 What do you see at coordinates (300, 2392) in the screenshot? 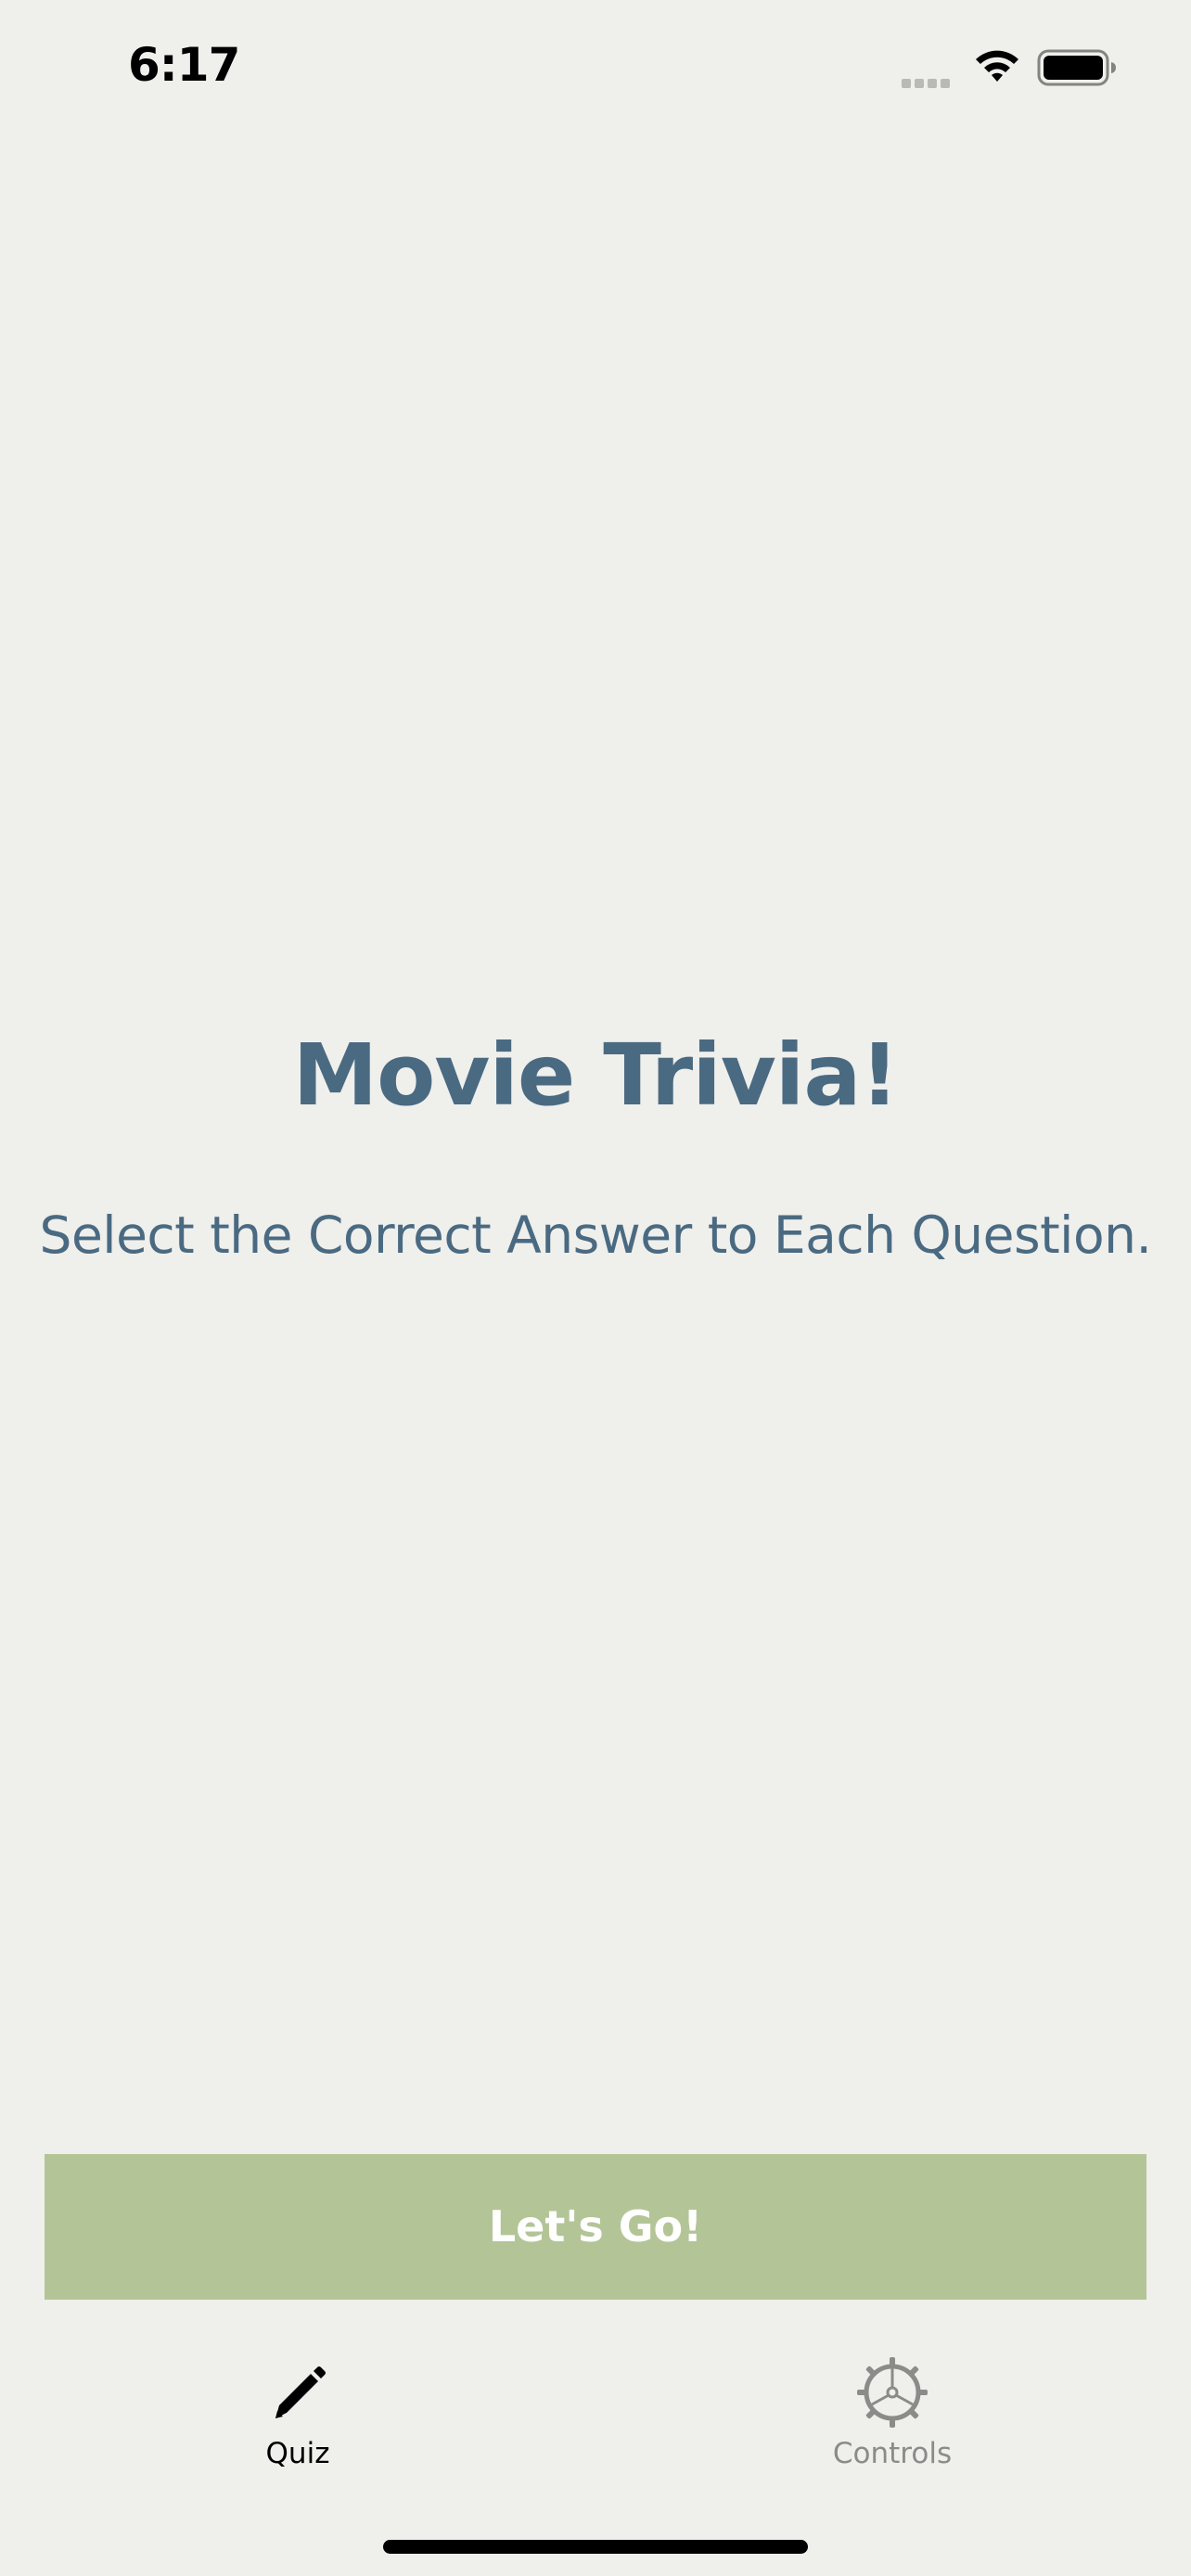
I see `pencil-icon` at bounding box center [300, 2392].